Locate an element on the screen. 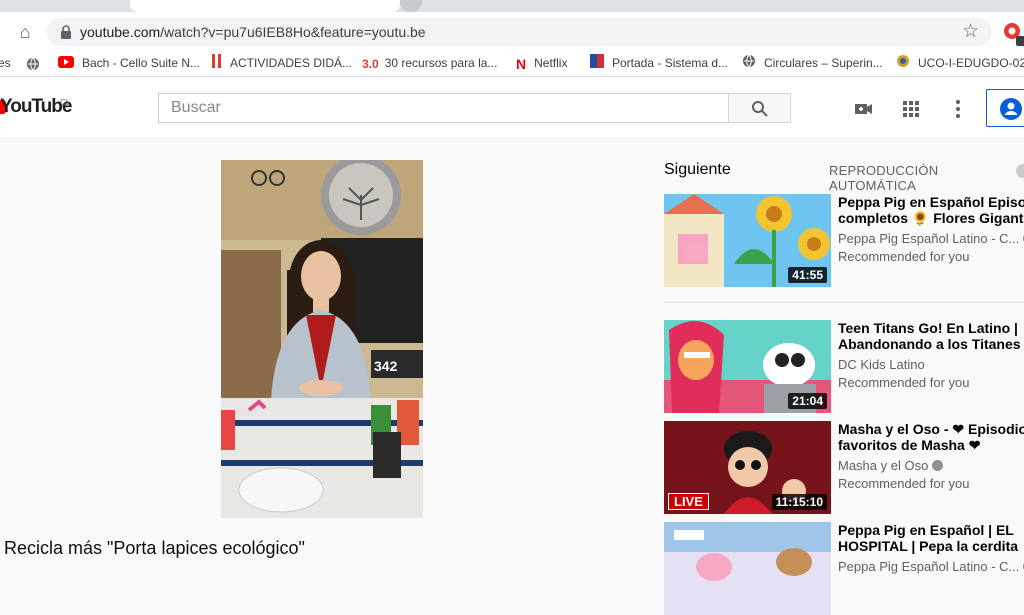  seal-icon is located at coordinates (903, 64).